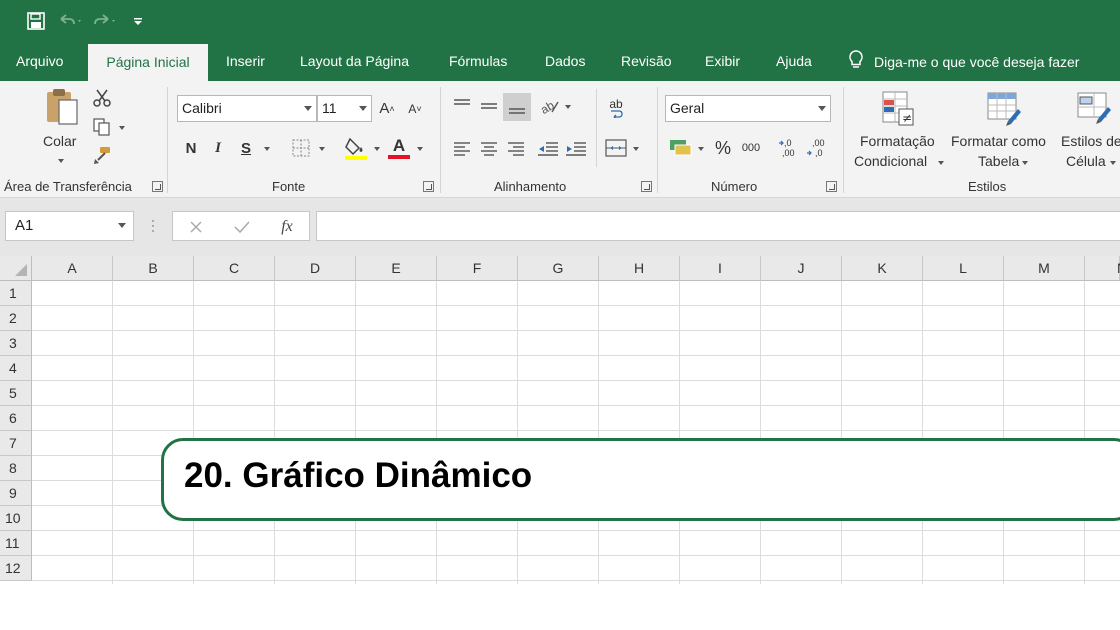 Image resolution: width=1120 pixels, height=630 pixels. What do you see at coordinates (356, 148) in the screenshot?
I see `fill-color-icon` at bounding box center [356, 148].